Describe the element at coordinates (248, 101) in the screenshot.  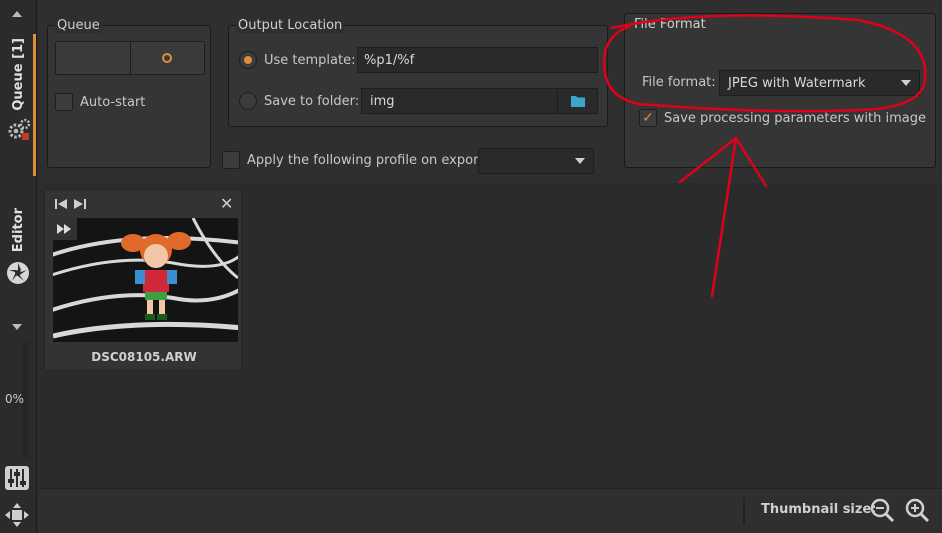
I see `save-to-folder-radio` at that location.